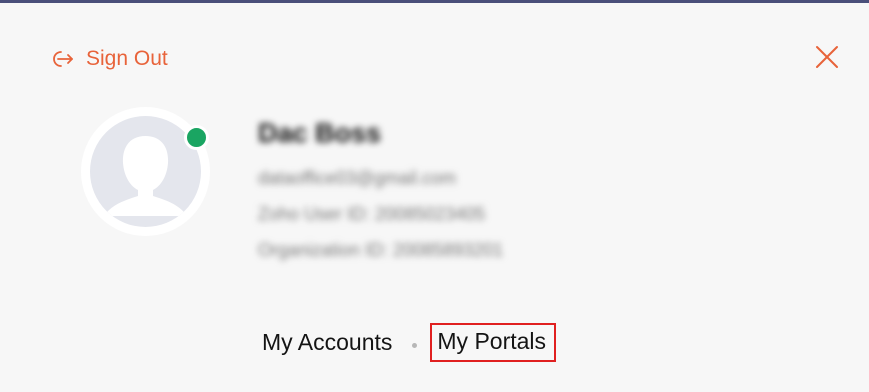 This screenshot has height=392, width=869. What do you see at coordinates (372, 214) in the screenshot?
I see `user-id: Zoho User ID: 20085023405` at bounding box center [372, 214].